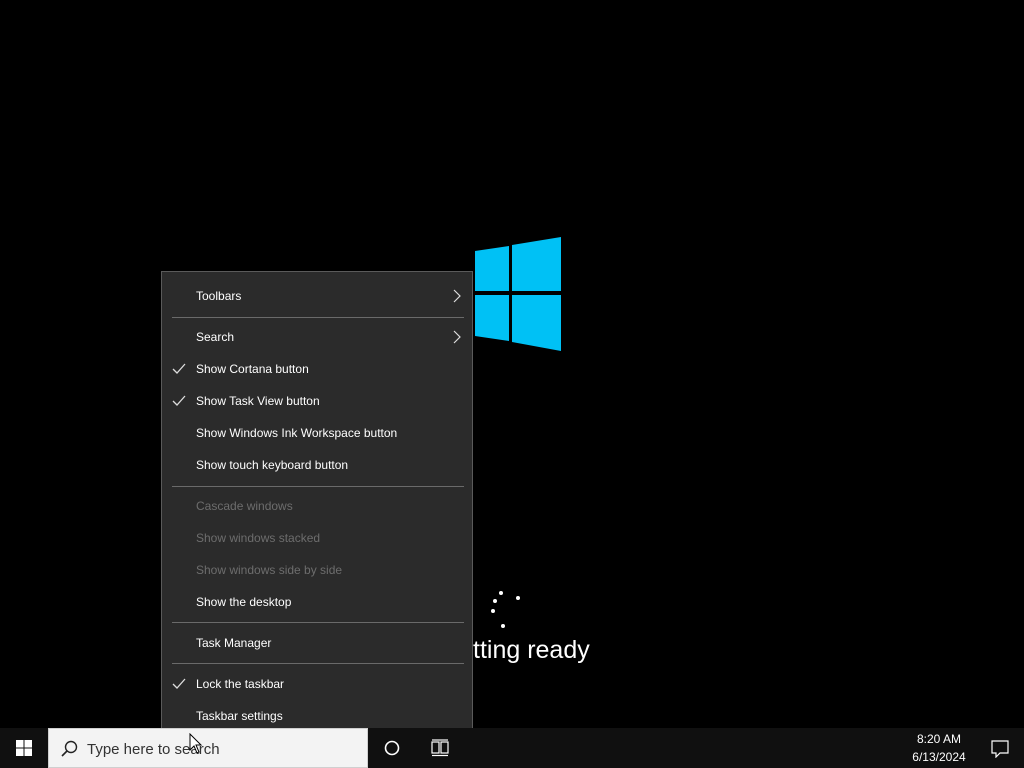 The height and width of the screenshot is (768, 1024). Describe the element at coordinates (317, 684) in the screenshot. I see `menu-item-lock-the-taskbar: Lock the taskbar` at that location.